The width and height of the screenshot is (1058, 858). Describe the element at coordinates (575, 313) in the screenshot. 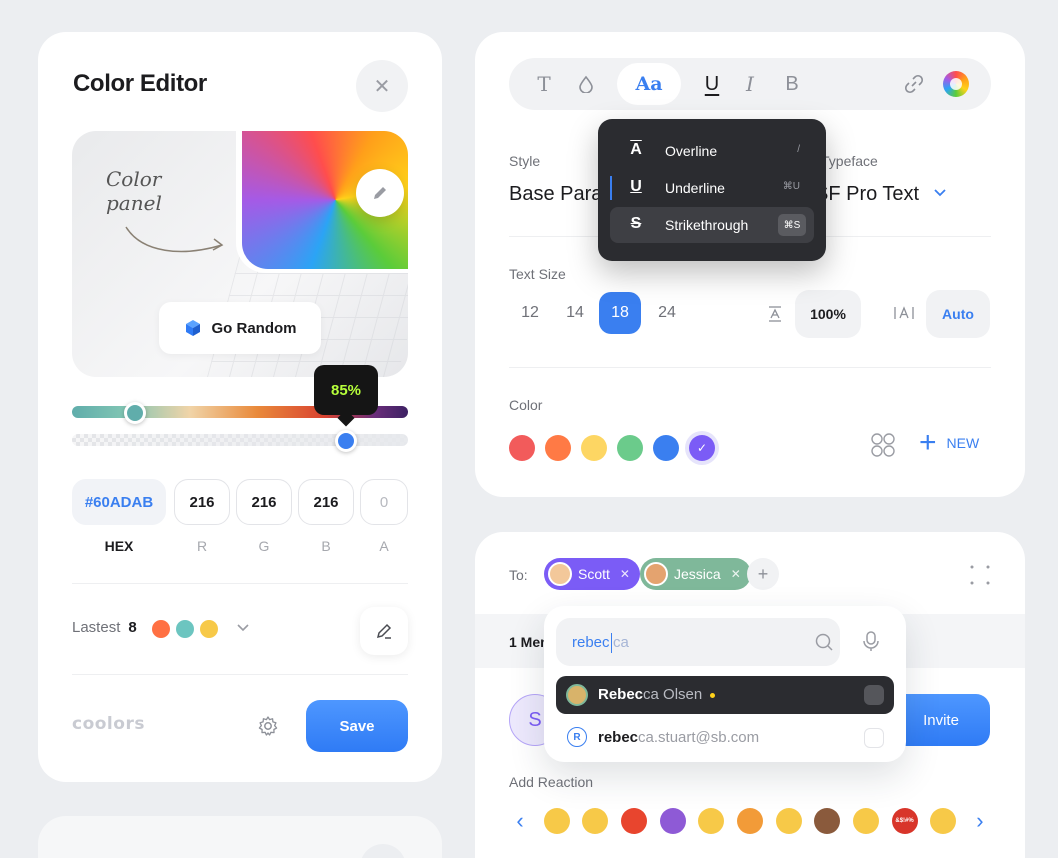

I see `size-option-14: 14` at that location.